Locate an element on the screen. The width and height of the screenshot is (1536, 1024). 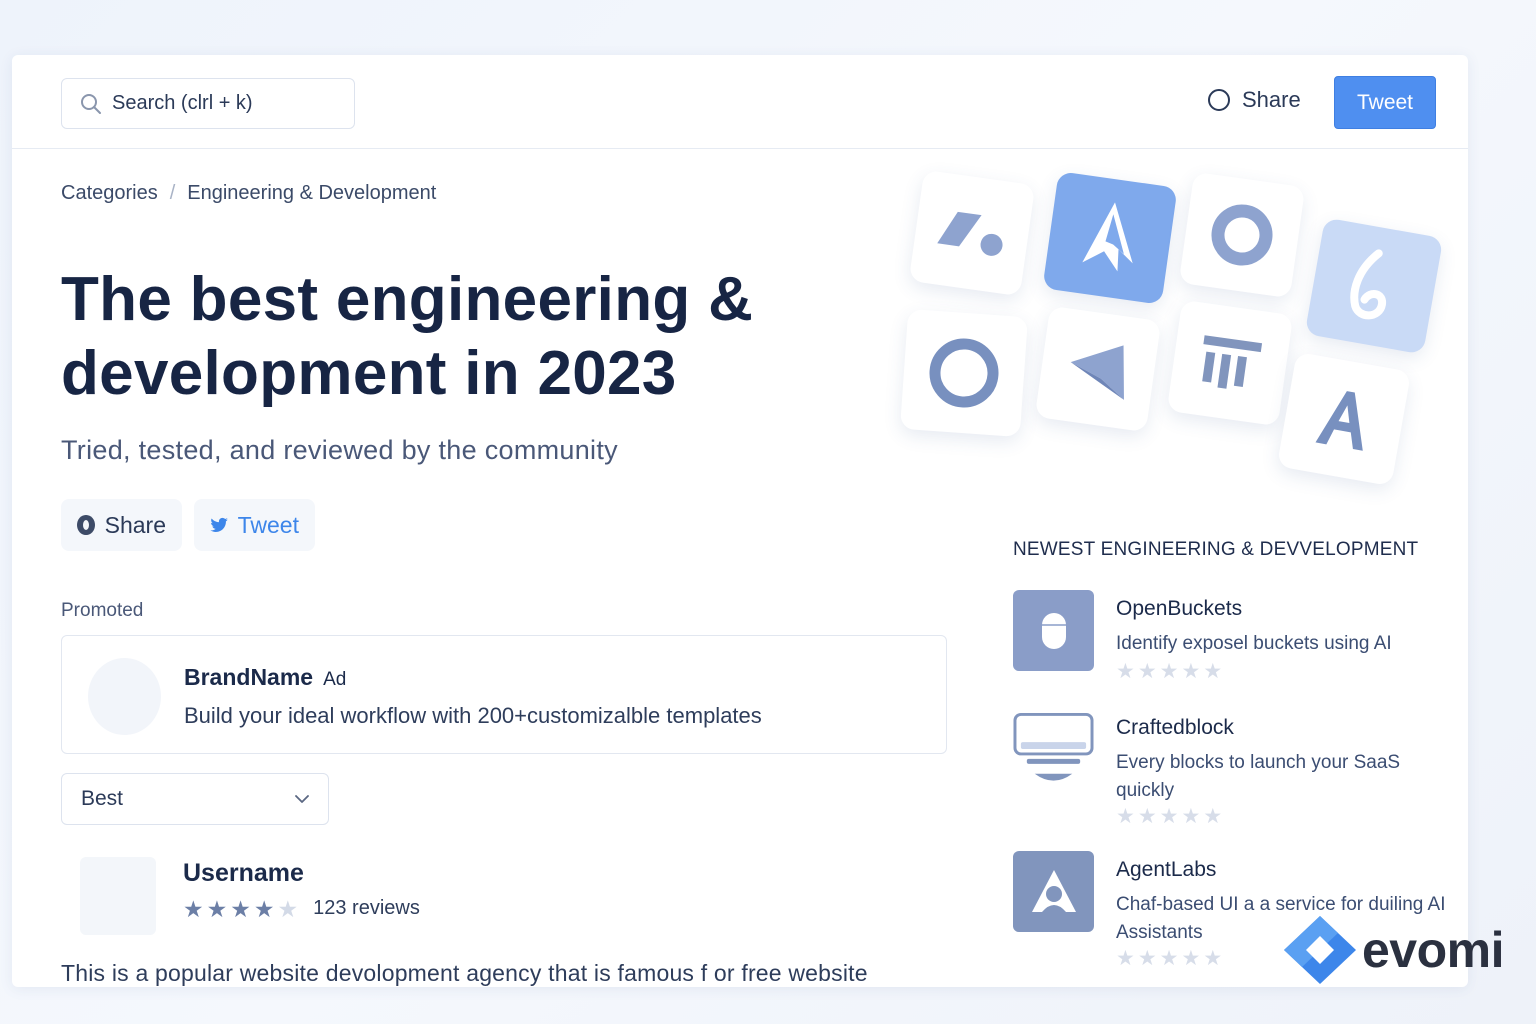
paper-plane-logo-icon is located at coordinates (1097, 372).